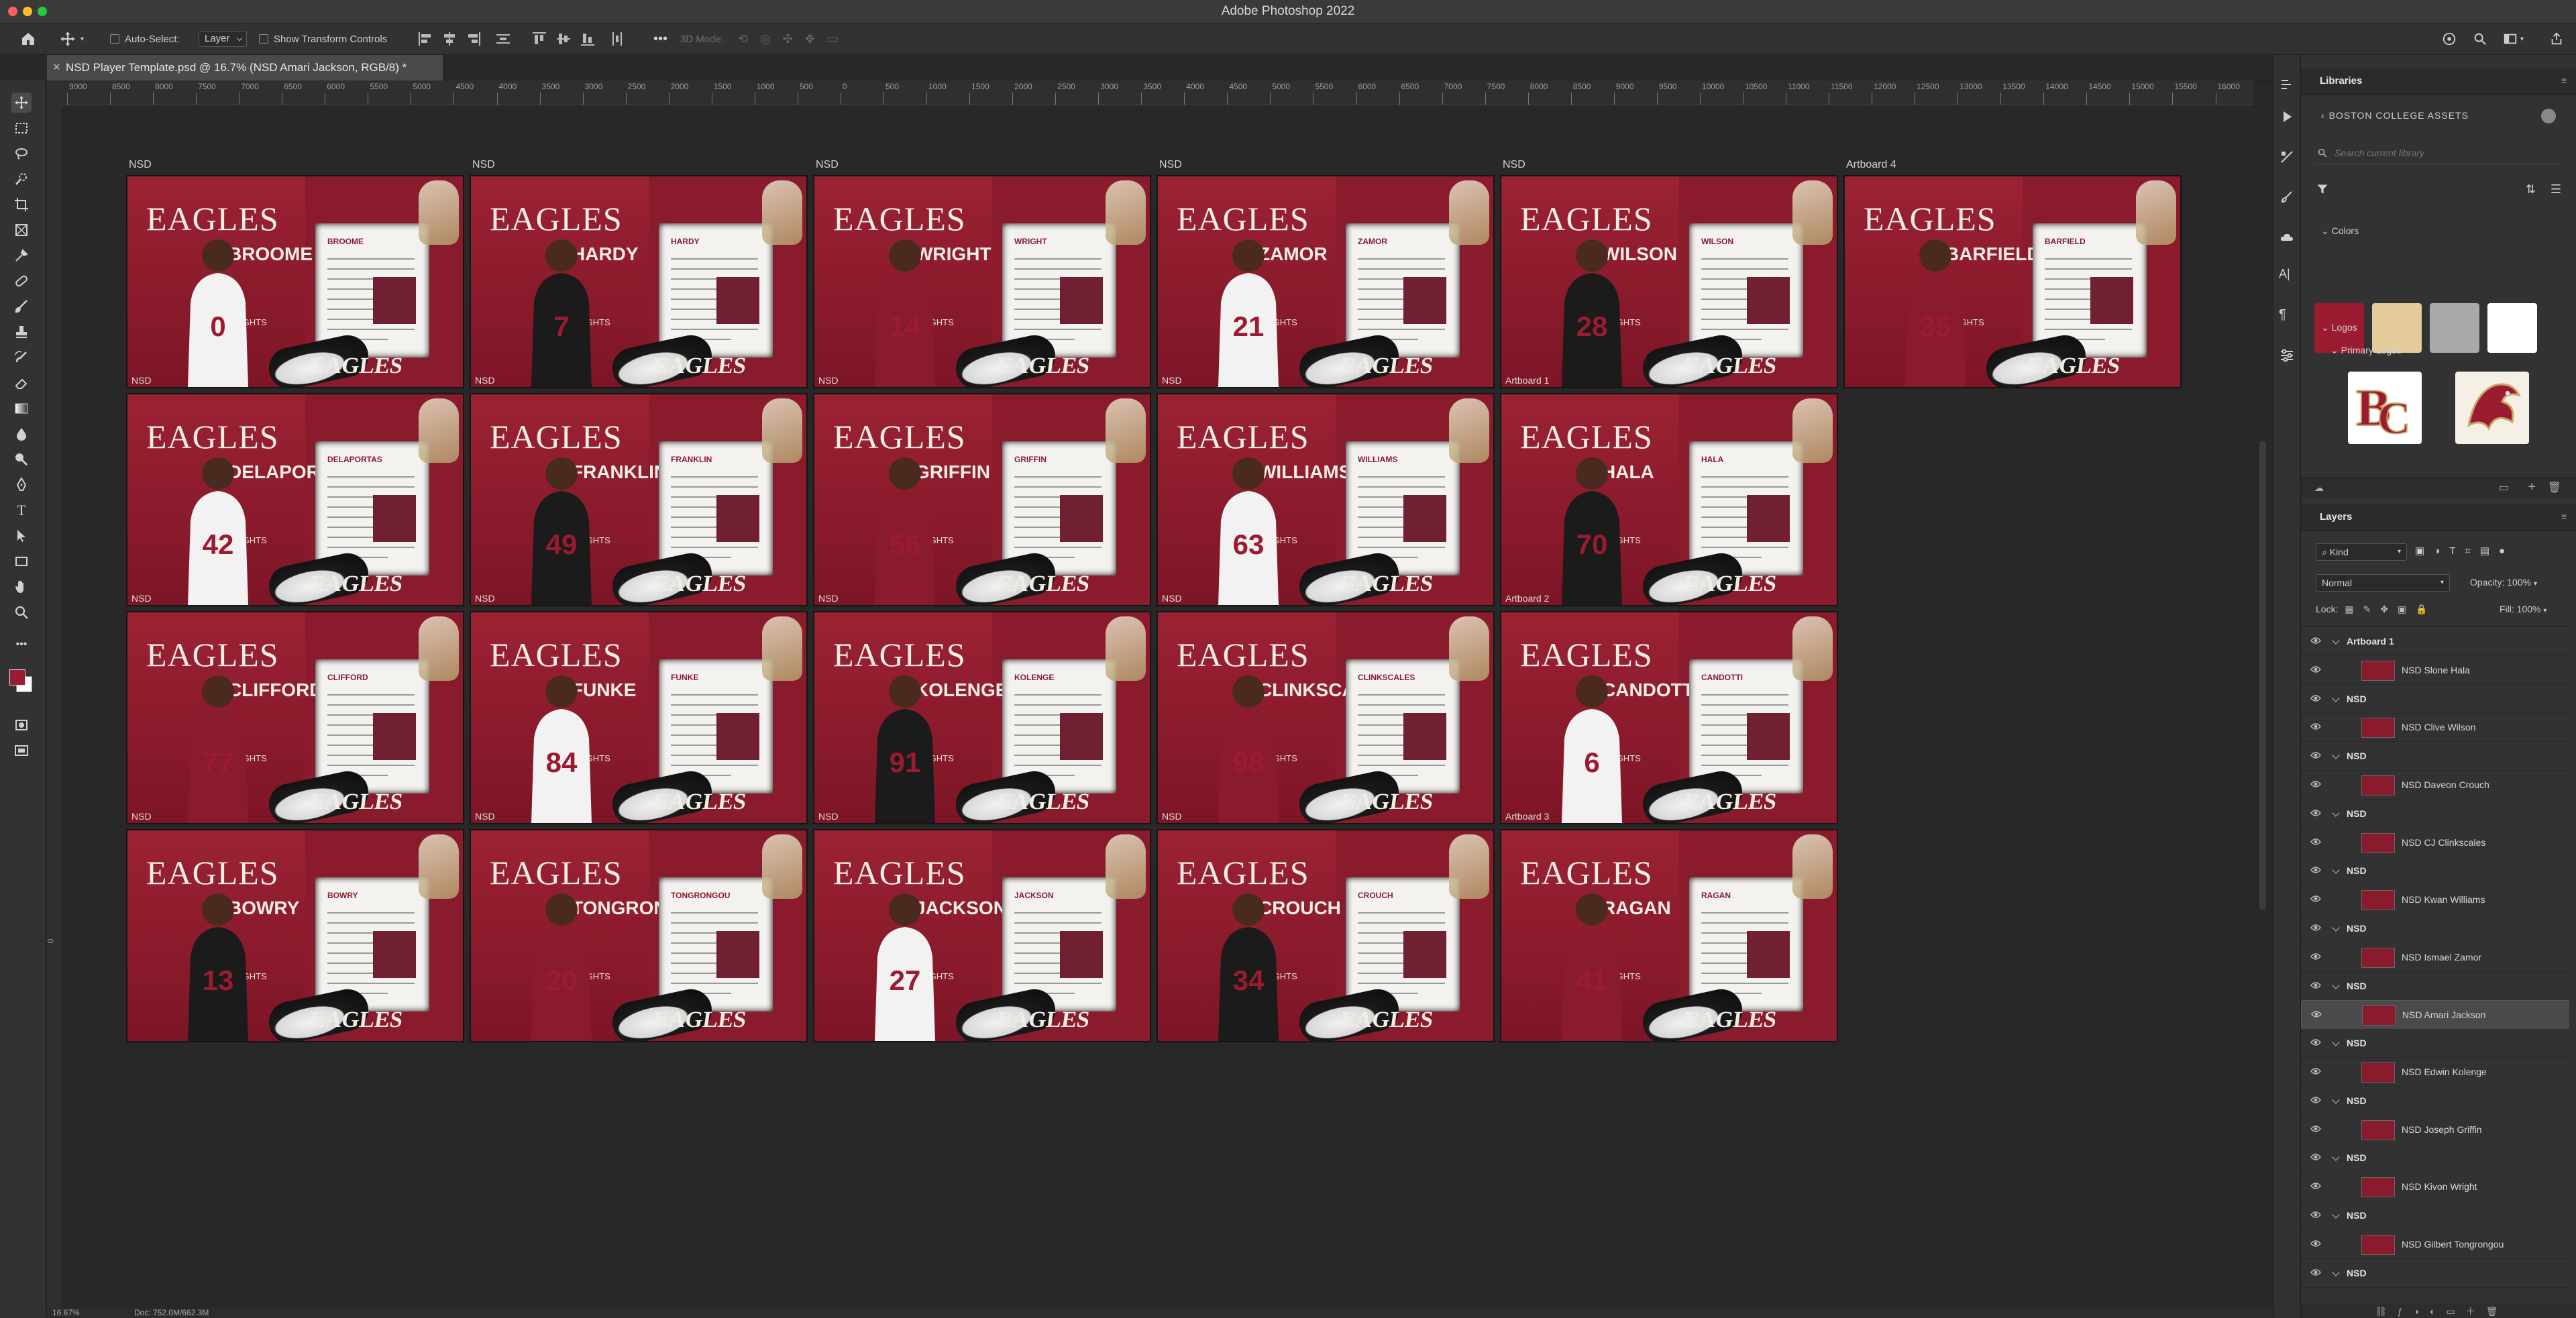 This screenshot has width=2576, height=1318. Describe the element at coordinates (2385, 408) in the screenshot. I see `bc-logo-thumbnail: BC` at that location.